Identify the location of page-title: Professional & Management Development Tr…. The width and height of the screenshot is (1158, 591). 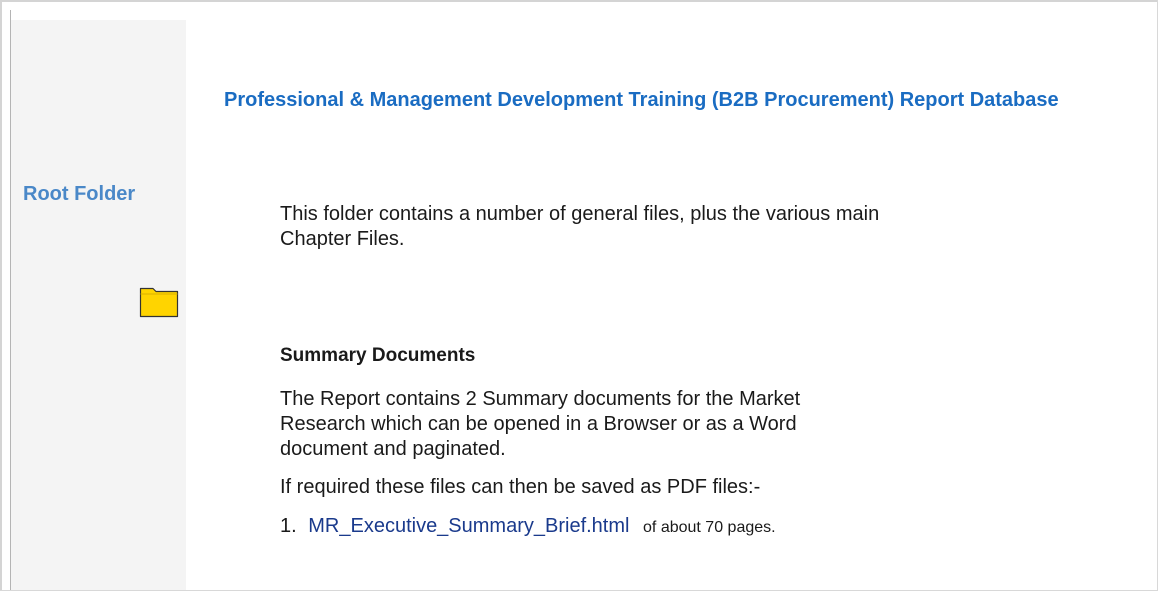
(641, 100).